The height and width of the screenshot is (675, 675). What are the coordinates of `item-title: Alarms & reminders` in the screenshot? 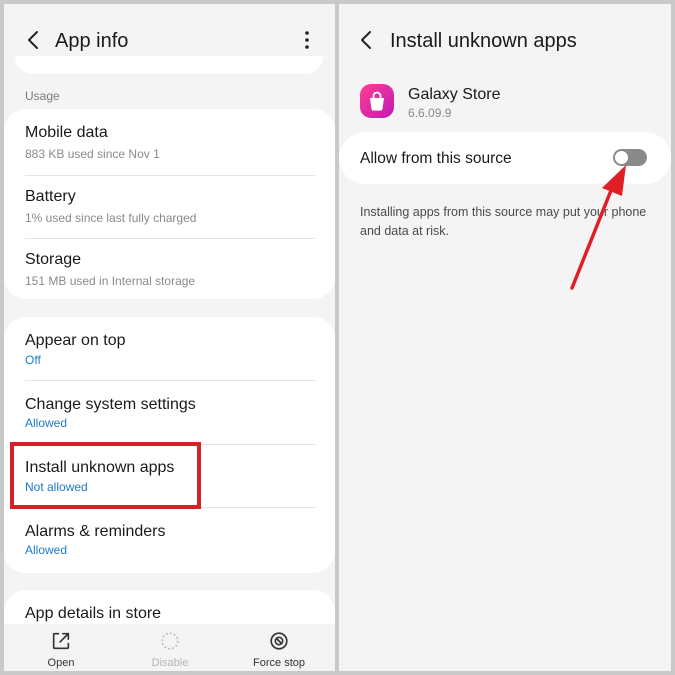 It's located at (95, 531).